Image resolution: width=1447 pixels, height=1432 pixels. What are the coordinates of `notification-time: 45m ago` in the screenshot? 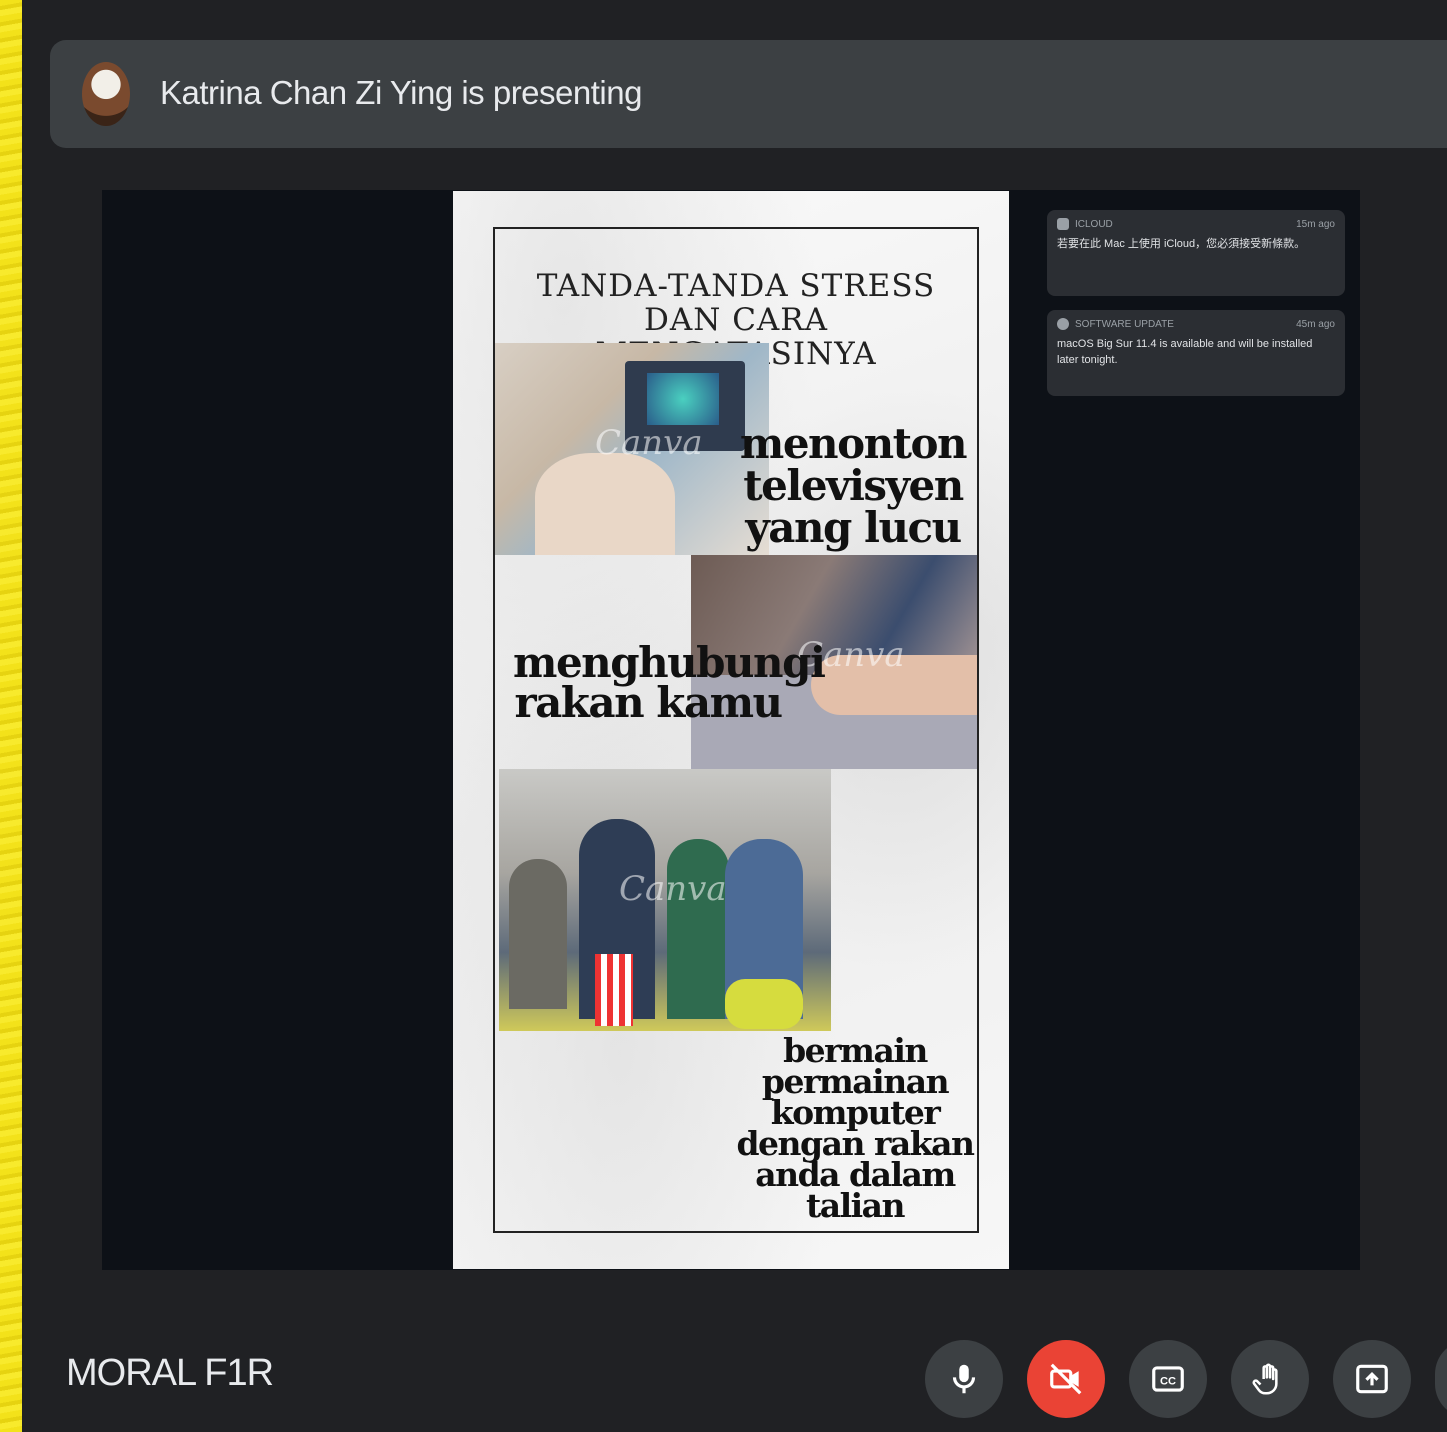 It's located at (1315, 324).